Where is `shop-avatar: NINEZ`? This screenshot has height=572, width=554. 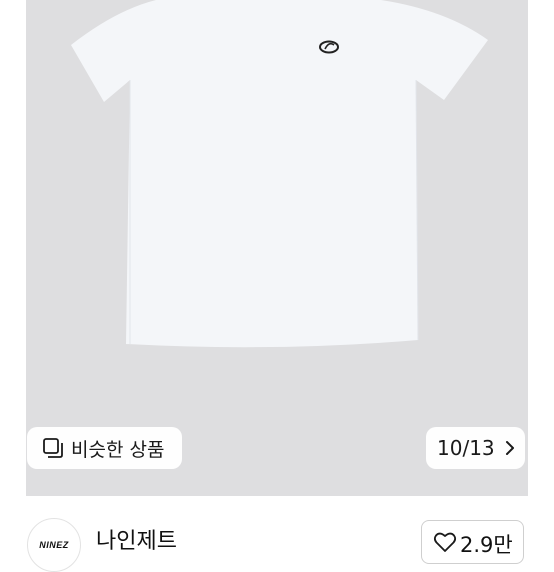 shop-avatar: NINEZ is located at coordinates (54, 545).